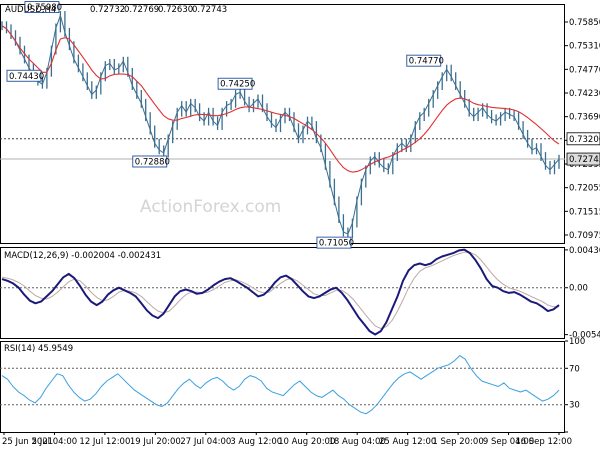 This screenshot has width=600, height=450. Describe the element at coordinates (336, 244) in the screenshot. I see `annotation-label: 0.71050` at that location.